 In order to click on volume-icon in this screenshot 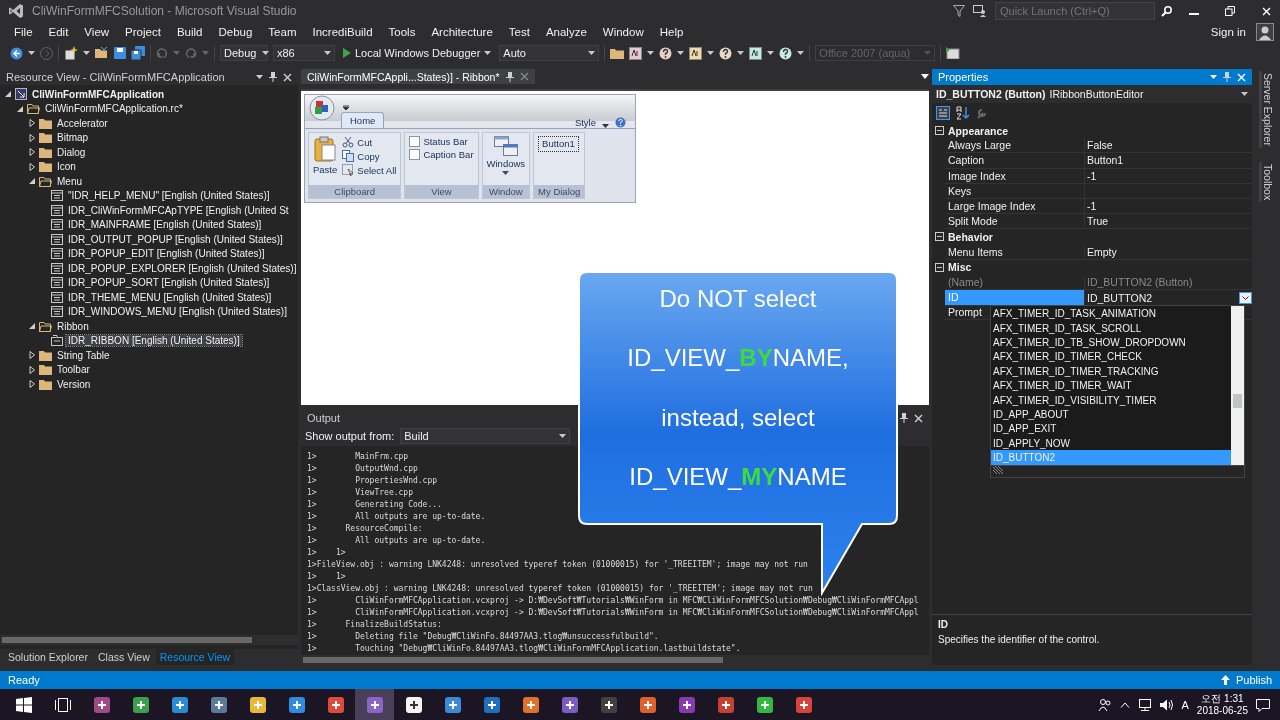, I will do `click(1166, 705)`.